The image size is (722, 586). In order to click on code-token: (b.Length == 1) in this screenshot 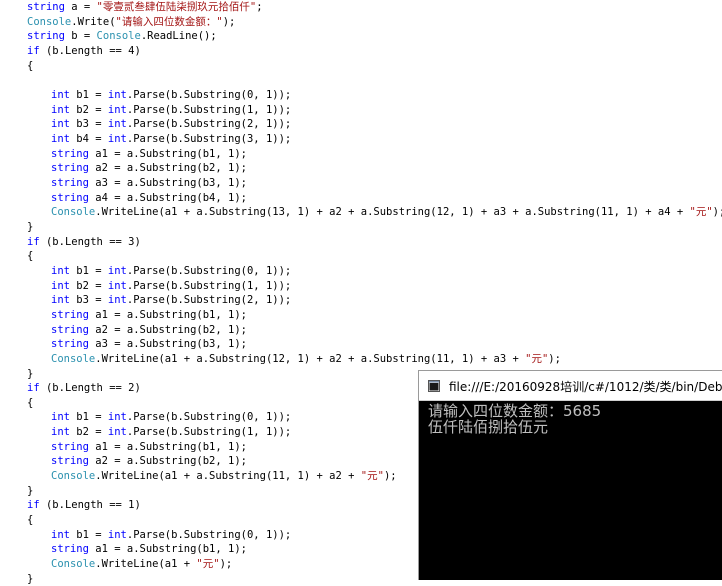, I will do `click(90, 505)`.